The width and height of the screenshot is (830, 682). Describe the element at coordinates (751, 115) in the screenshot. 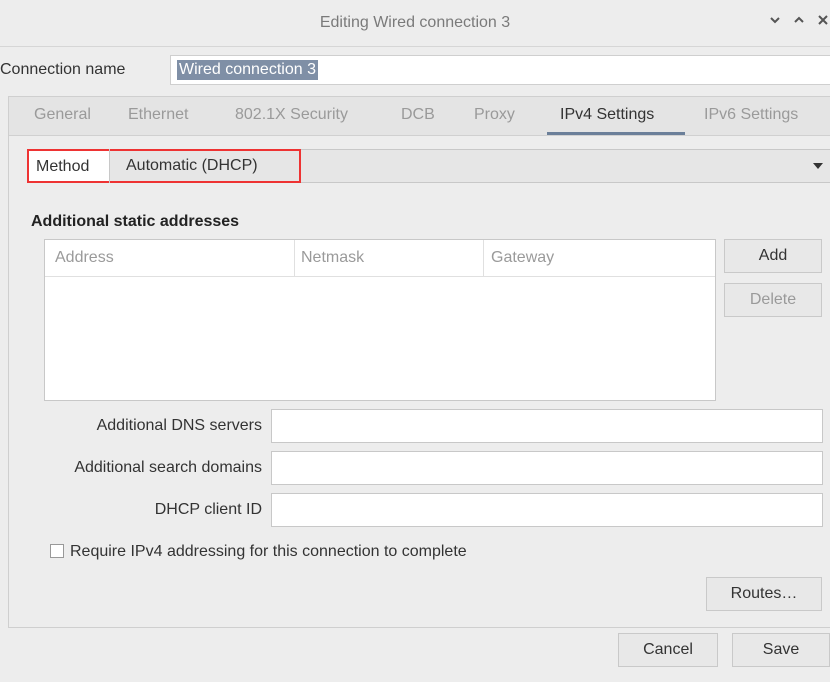

I see `tab-ipv6-settings: IPv6 Settings` at that location.